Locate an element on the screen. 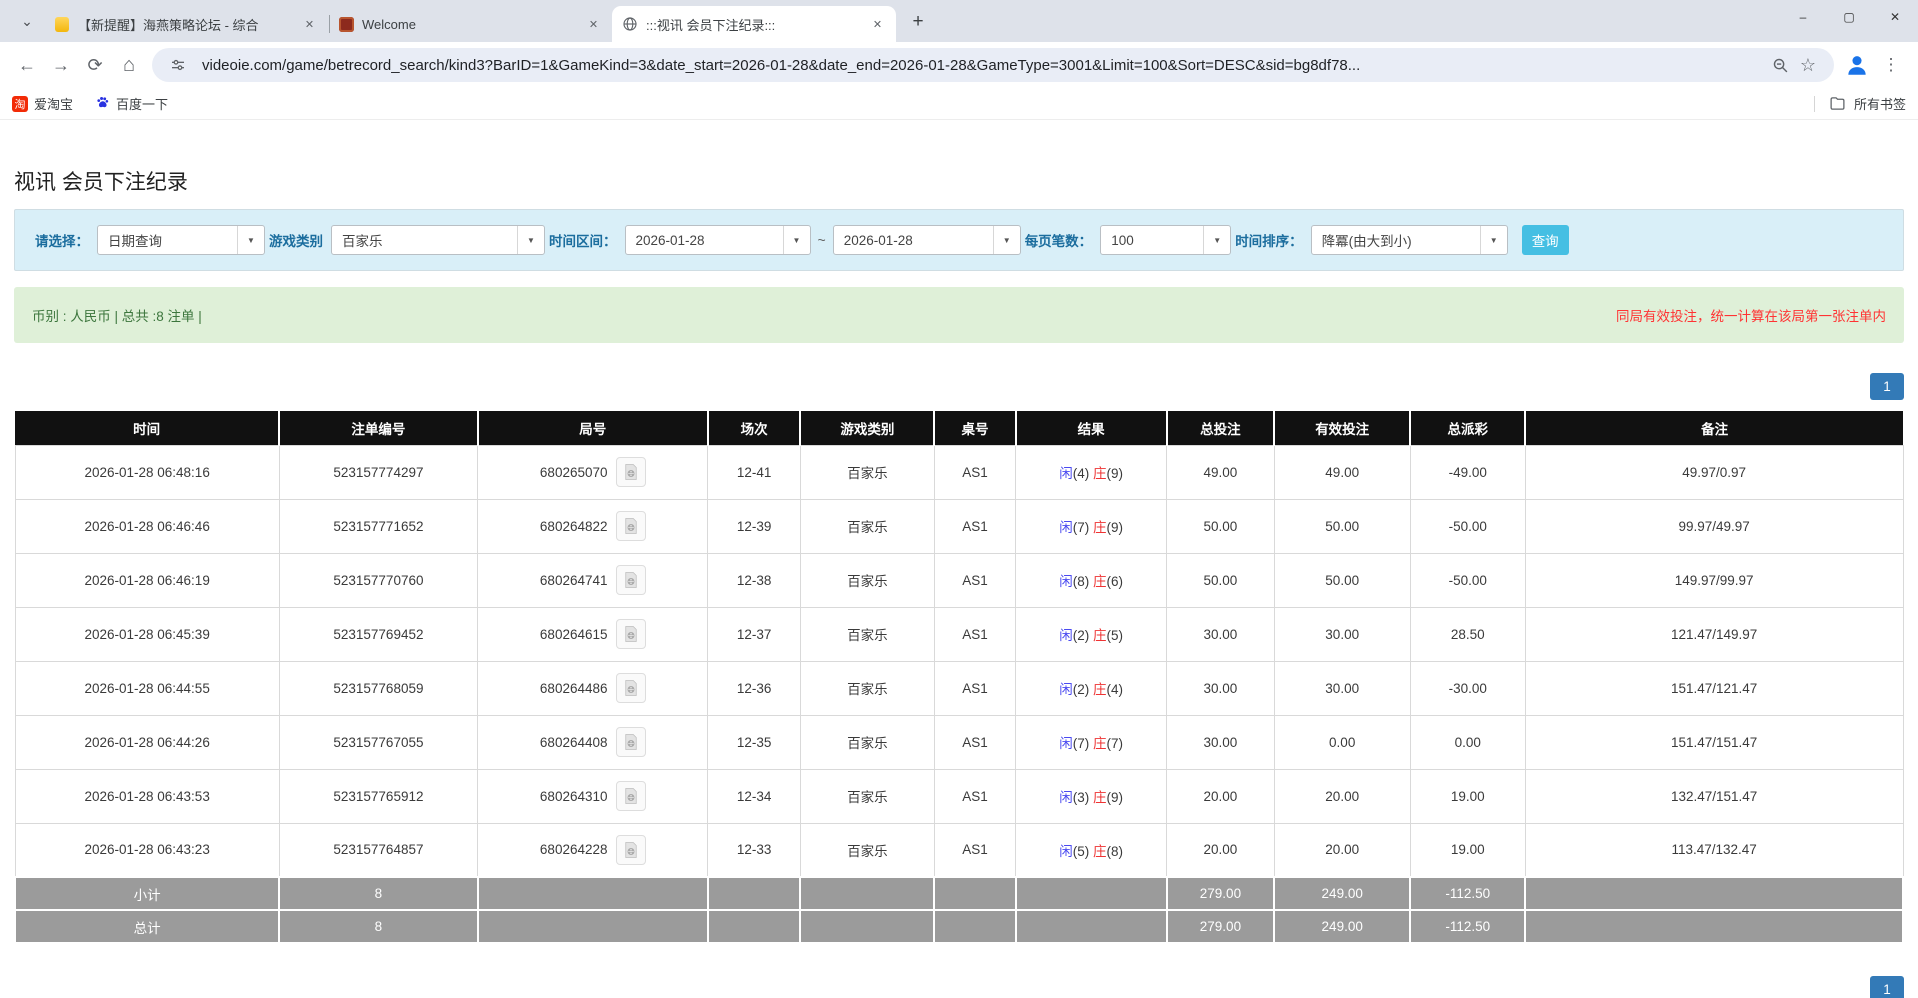 The image size is (1918, 998). cell-result: 闲(3) 庄(9) is located at coordinates (1091, 796).